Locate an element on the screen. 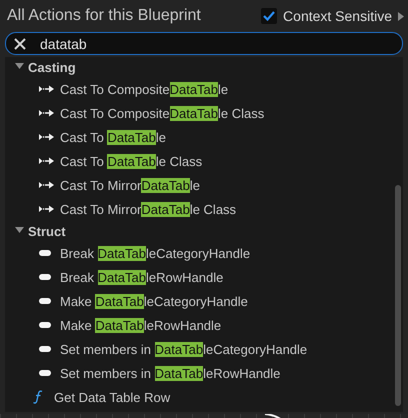 This screenshot has width=408, height=418. action-item: Break DataTableCategoryHandle is located at coordinates (155, 253).